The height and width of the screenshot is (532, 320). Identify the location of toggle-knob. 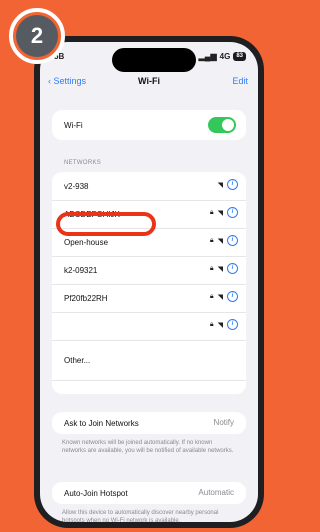
(228, 125).